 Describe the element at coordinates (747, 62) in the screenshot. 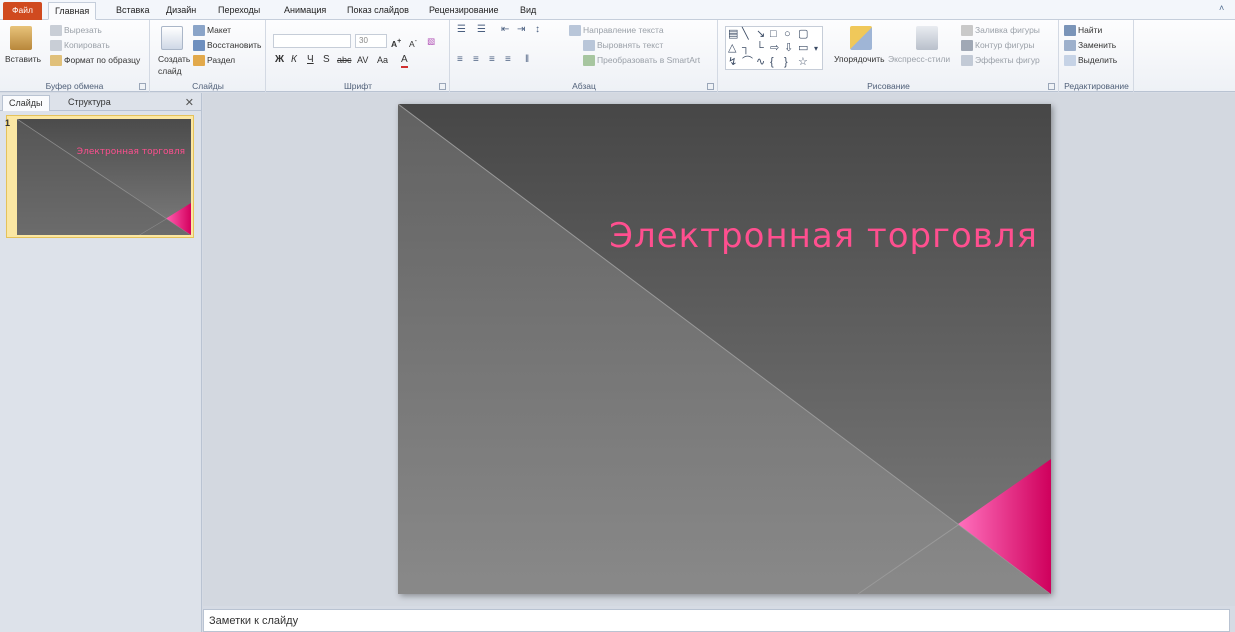

I see `curve-shape-icon: ⌒` at that location.